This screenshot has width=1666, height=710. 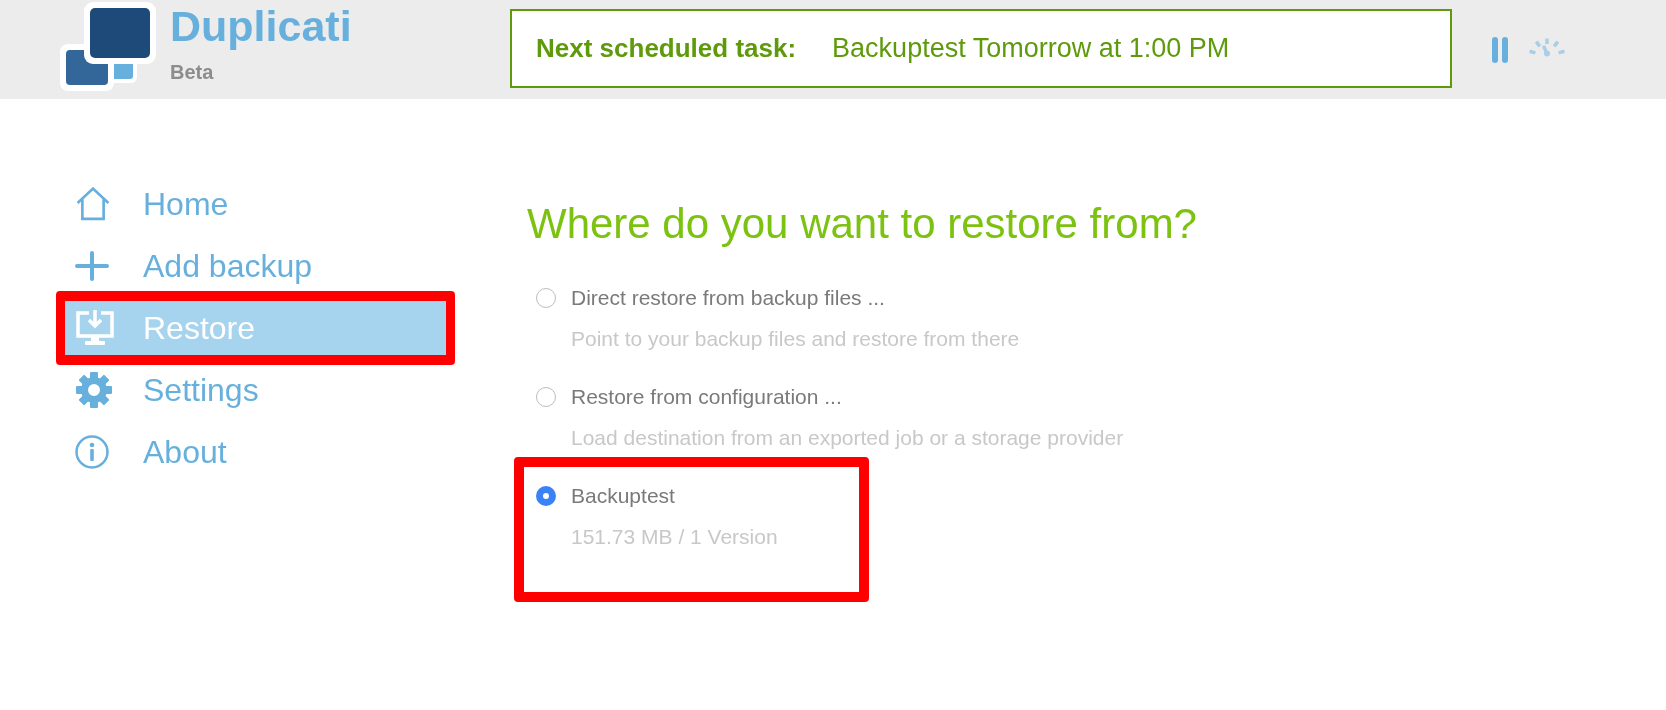 What do you see at coordinates (1547, 47) in the screenshot?
I see `gauge-icon` at bounding box center [1547, 47].